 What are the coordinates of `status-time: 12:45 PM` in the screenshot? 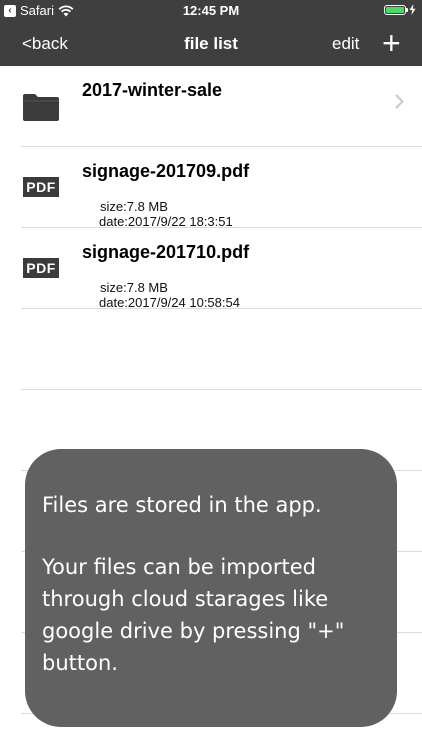 It's located at (211, 10).